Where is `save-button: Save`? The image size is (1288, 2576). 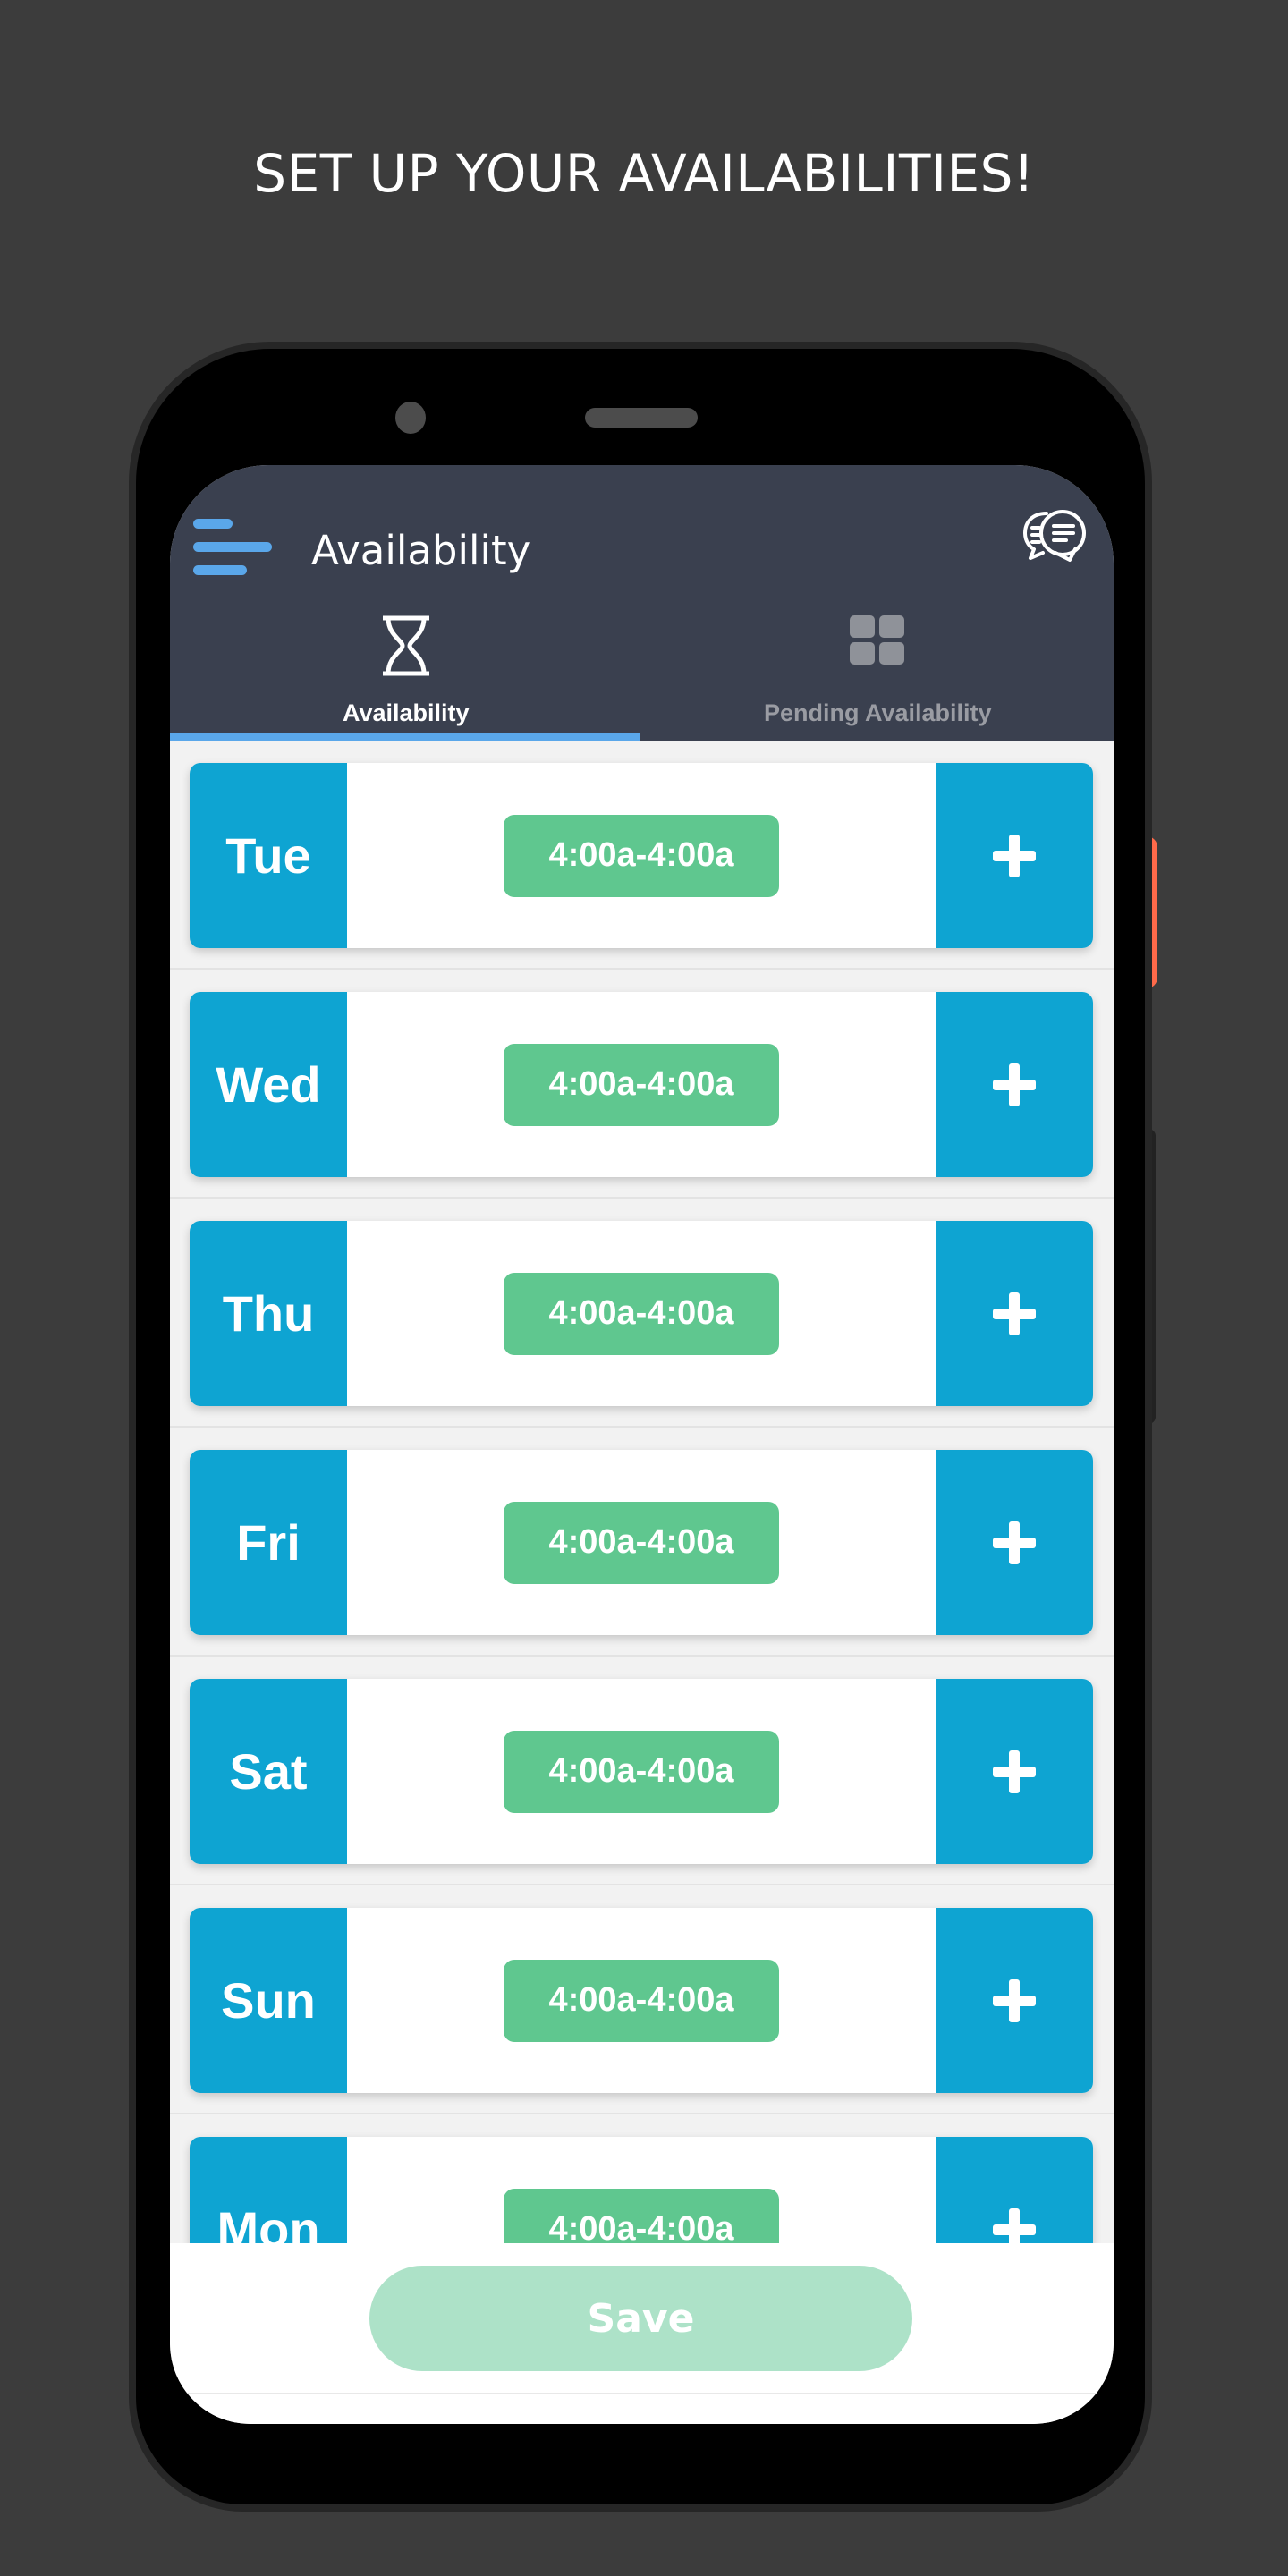
save-button: Save is located at coordinates (640, 2318).